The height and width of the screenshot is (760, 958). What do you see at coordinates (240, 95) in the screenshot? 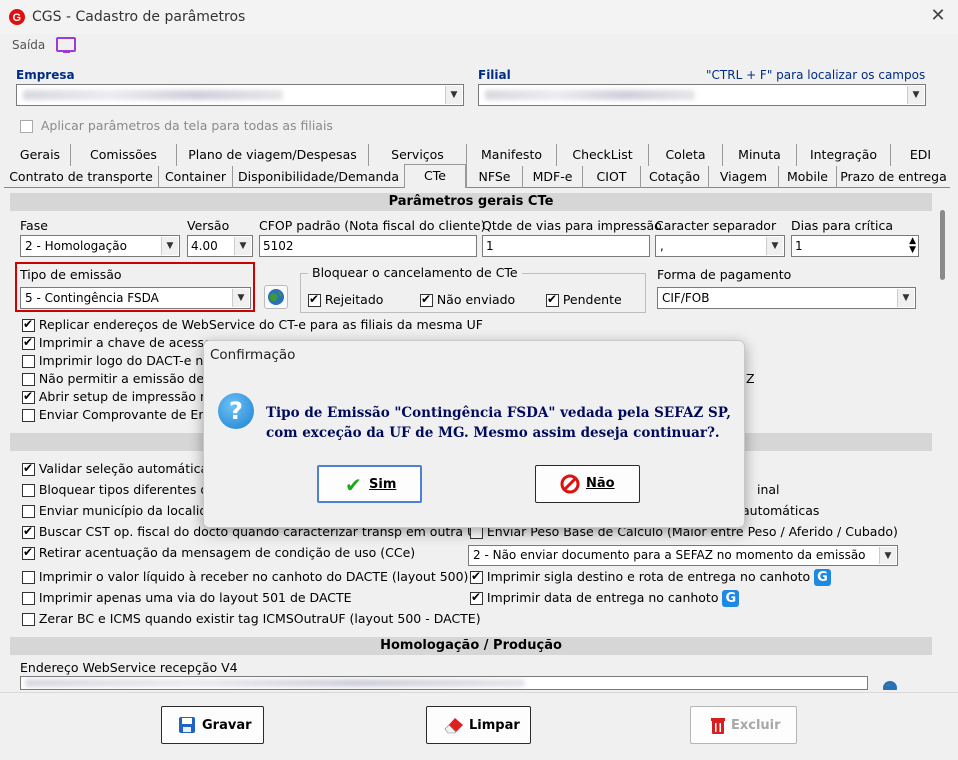
I see `empresa-select: ▼` at bounding box center [240, 95].